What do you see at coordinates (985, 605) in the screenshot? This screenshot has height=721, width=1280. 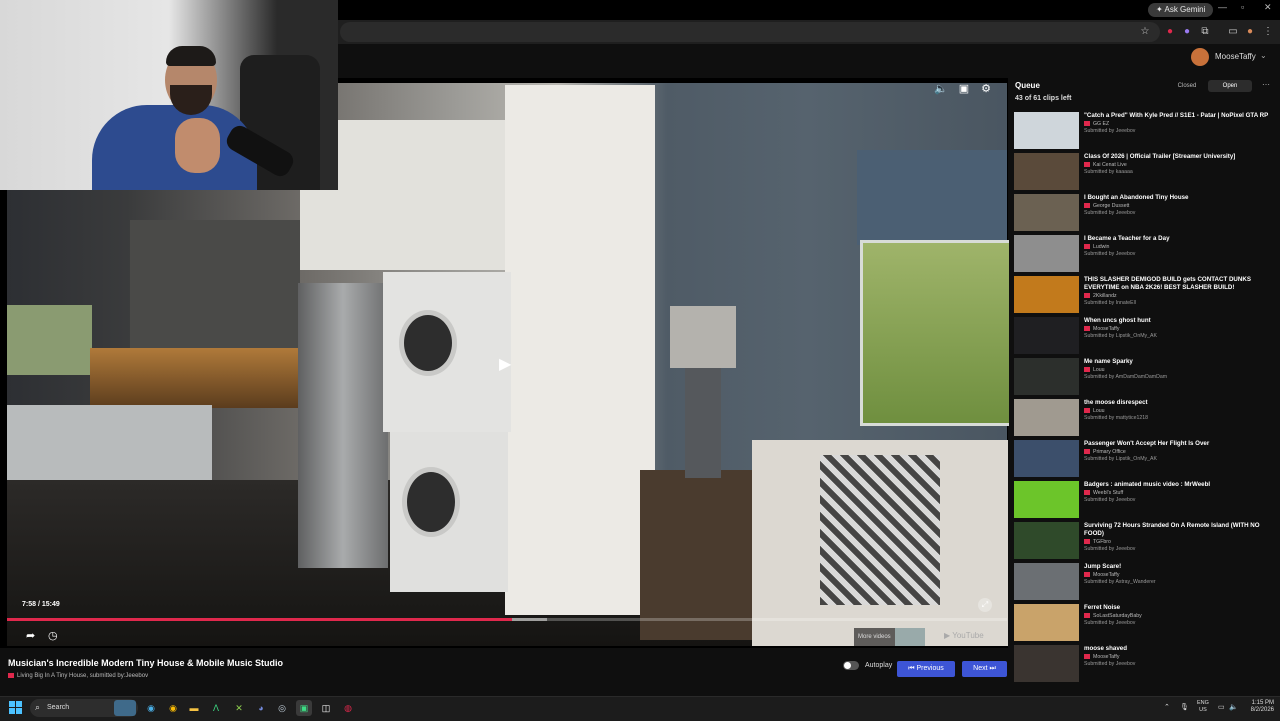 I see `fullscreen-icon: ⤢` at bounding box center [985, 605].